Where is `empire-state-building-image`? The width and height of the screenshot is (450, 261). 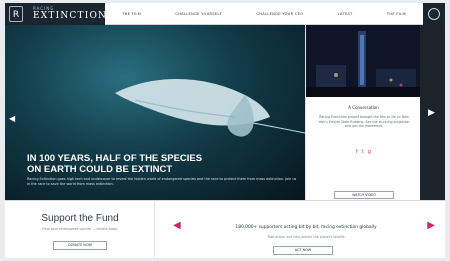
empire-state-building-image is located at coordinates (363, 61).